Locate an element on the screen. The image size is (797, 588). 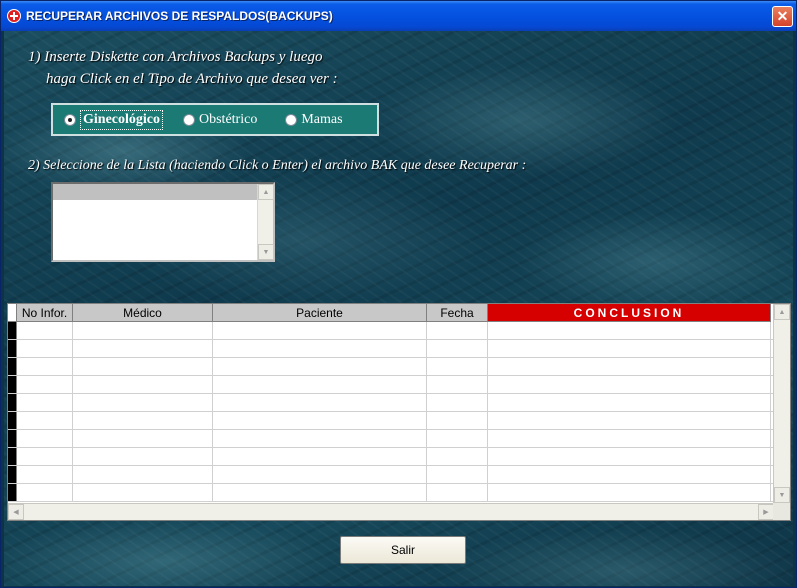
scroll-right-icon: ▶ is located at coordinates (766, 512).